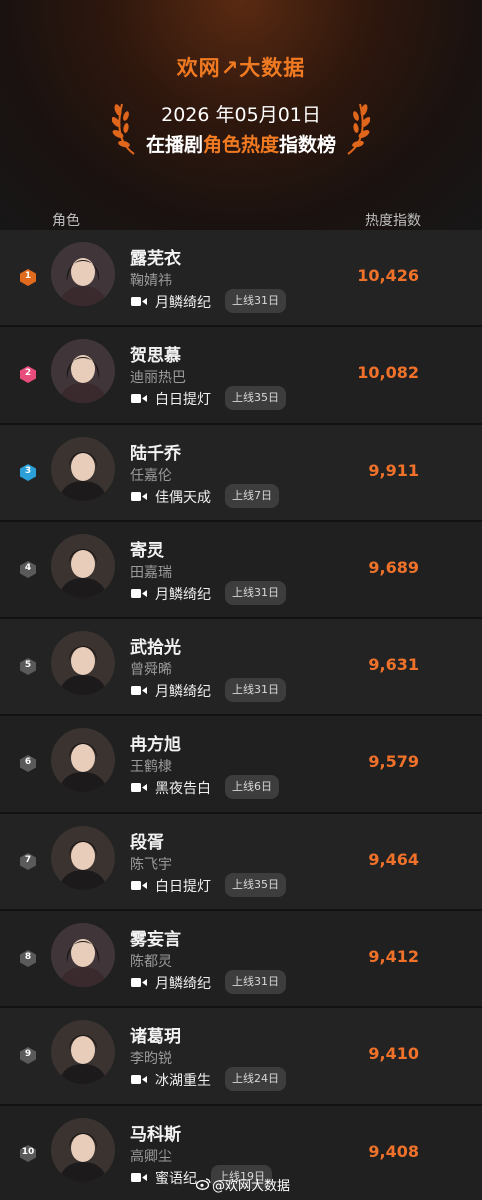  What do you see at coordinates (155, 745) in the screenshot?
I see `role-name: 冉方旭` at bounding box center [155, 745].